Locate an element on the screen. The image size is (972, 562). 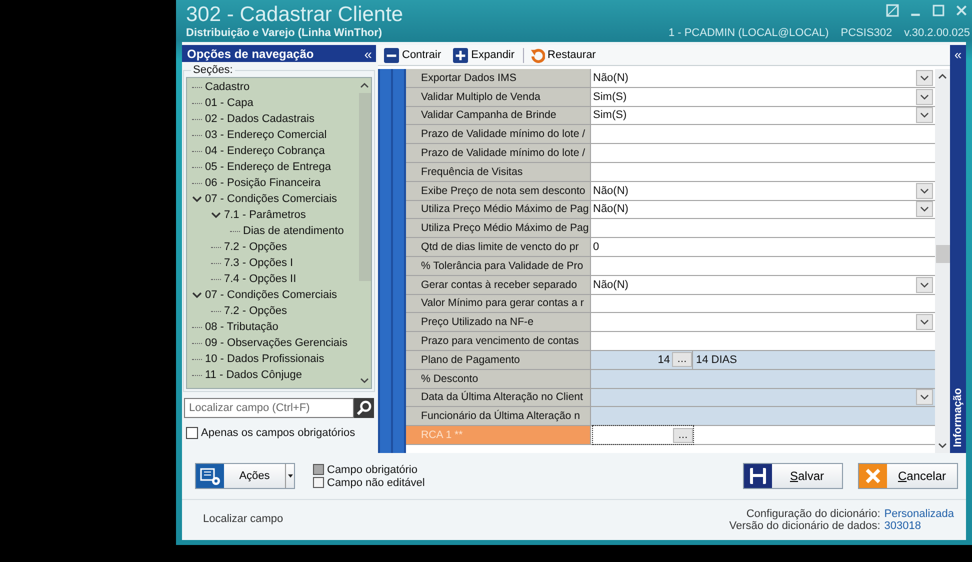
restore-icon is located at coordinates (892, 10).